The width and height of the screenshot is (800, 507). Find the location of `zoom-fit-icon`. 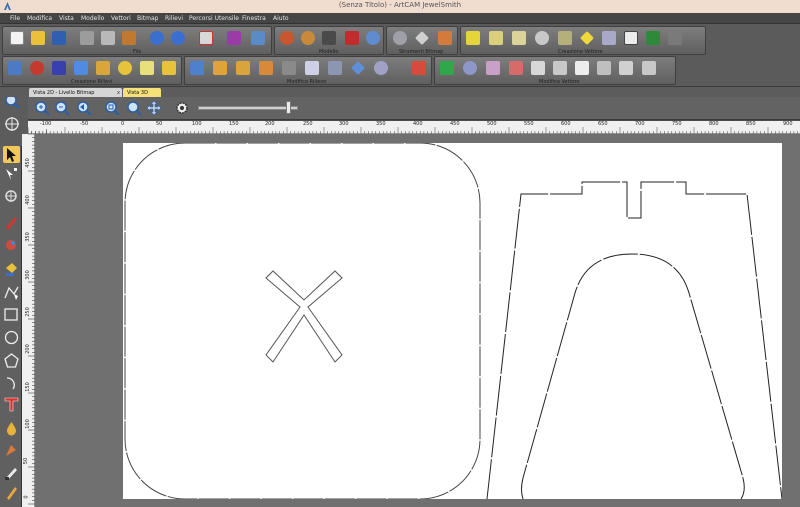

zoom-fit-icon is located at coordinates (112, 108).